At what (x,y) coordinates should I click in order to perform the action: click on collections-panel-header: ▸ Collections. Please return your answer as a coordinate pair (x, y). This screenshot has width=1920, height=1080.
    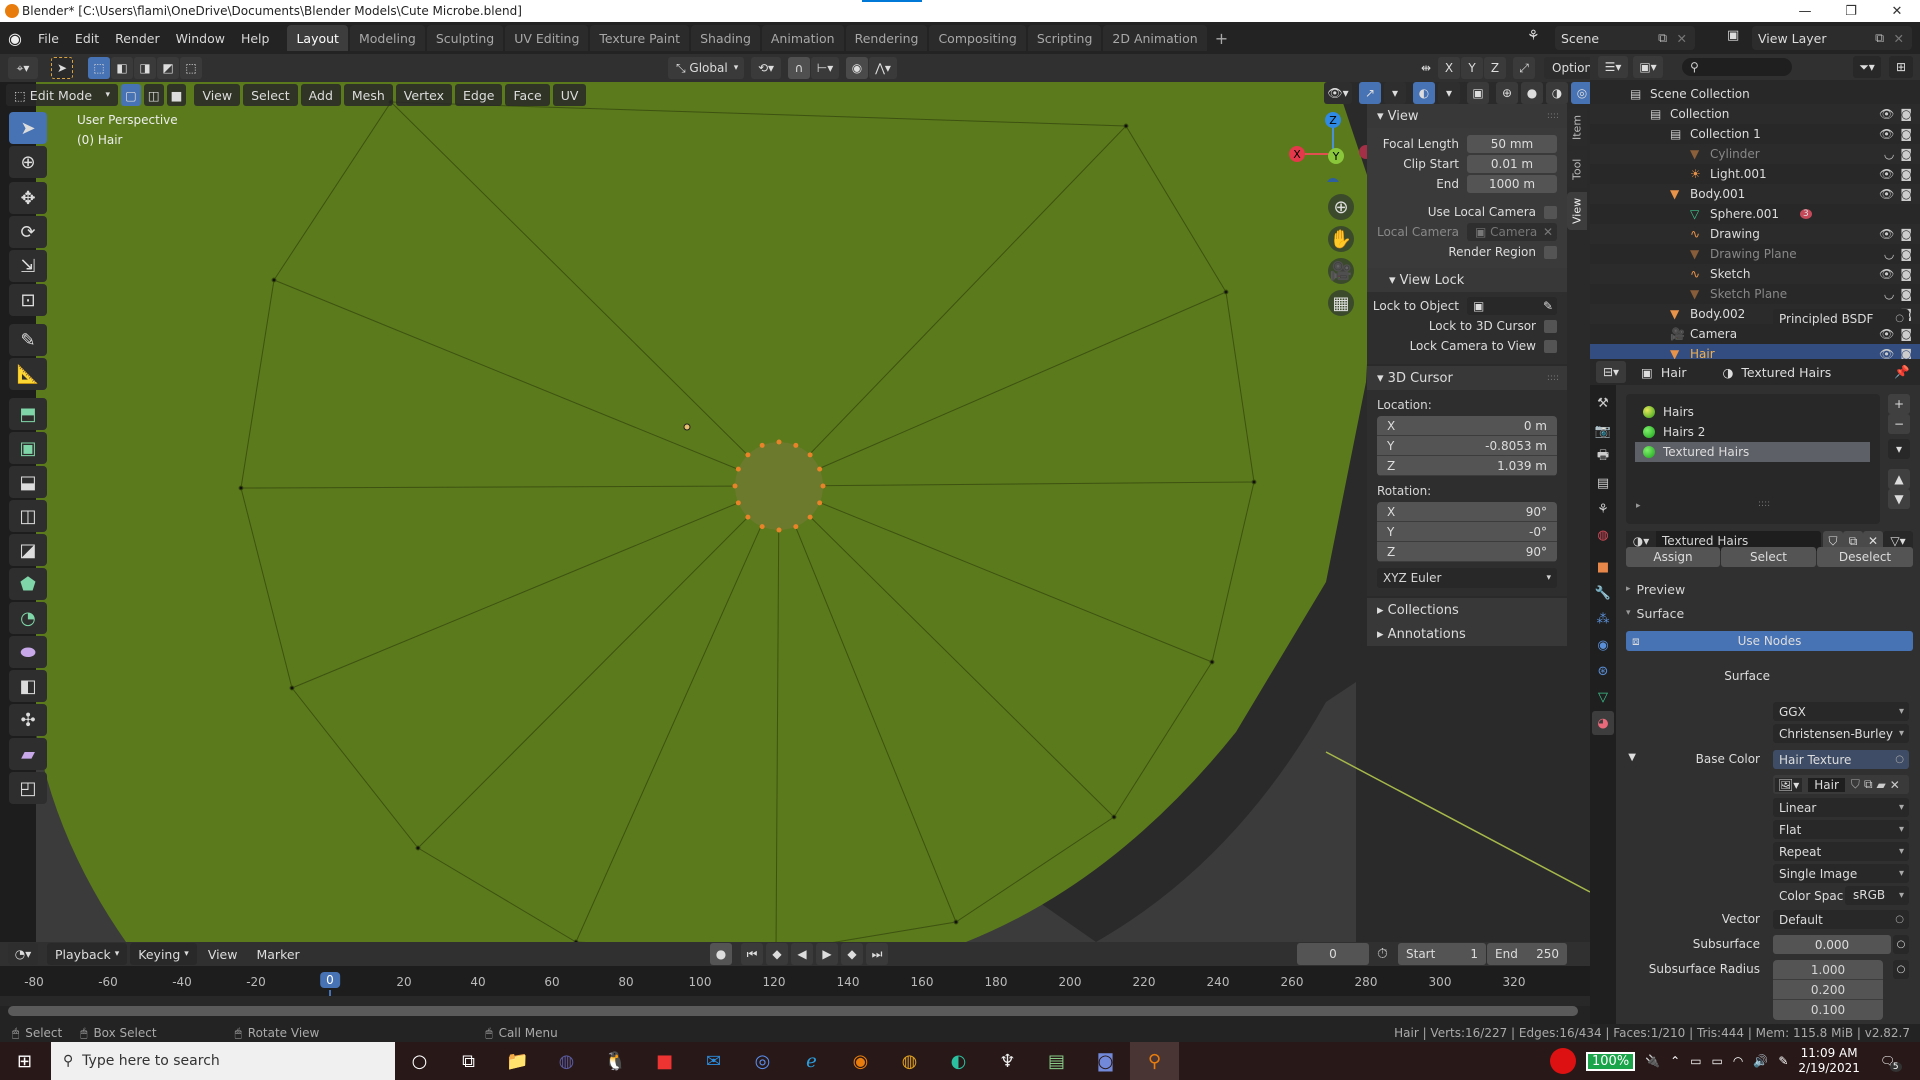
    Looking at the image, I should click on (1467, 610).